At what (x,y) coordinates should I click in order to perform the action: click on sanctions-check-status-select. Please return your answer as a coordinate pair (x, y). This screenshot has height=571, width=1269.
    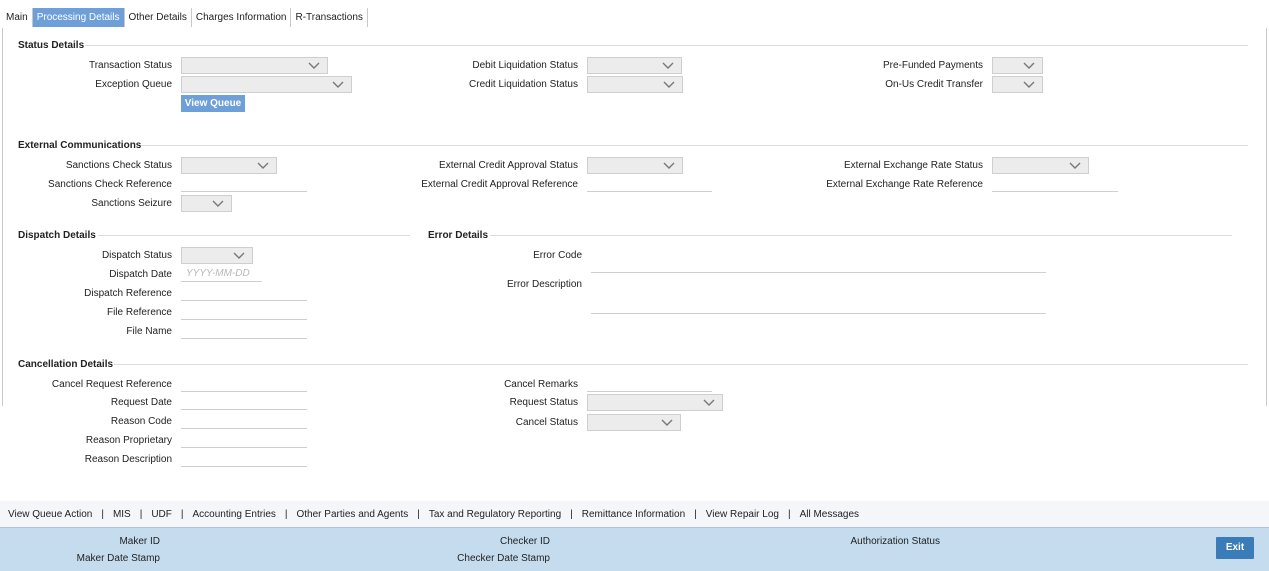
    Looking at the image, I should click on (229, 165).